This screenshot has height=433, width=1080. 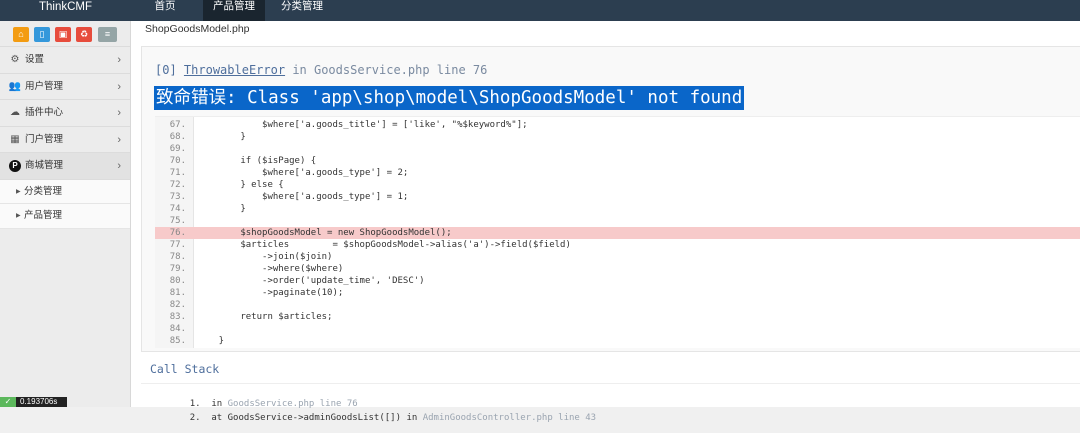 What do you see at coordinates (617, 281) in the screenshot?
I see `code-line: 80. ->order('update_time', 'DESC')` at bounding box center [617, 281].